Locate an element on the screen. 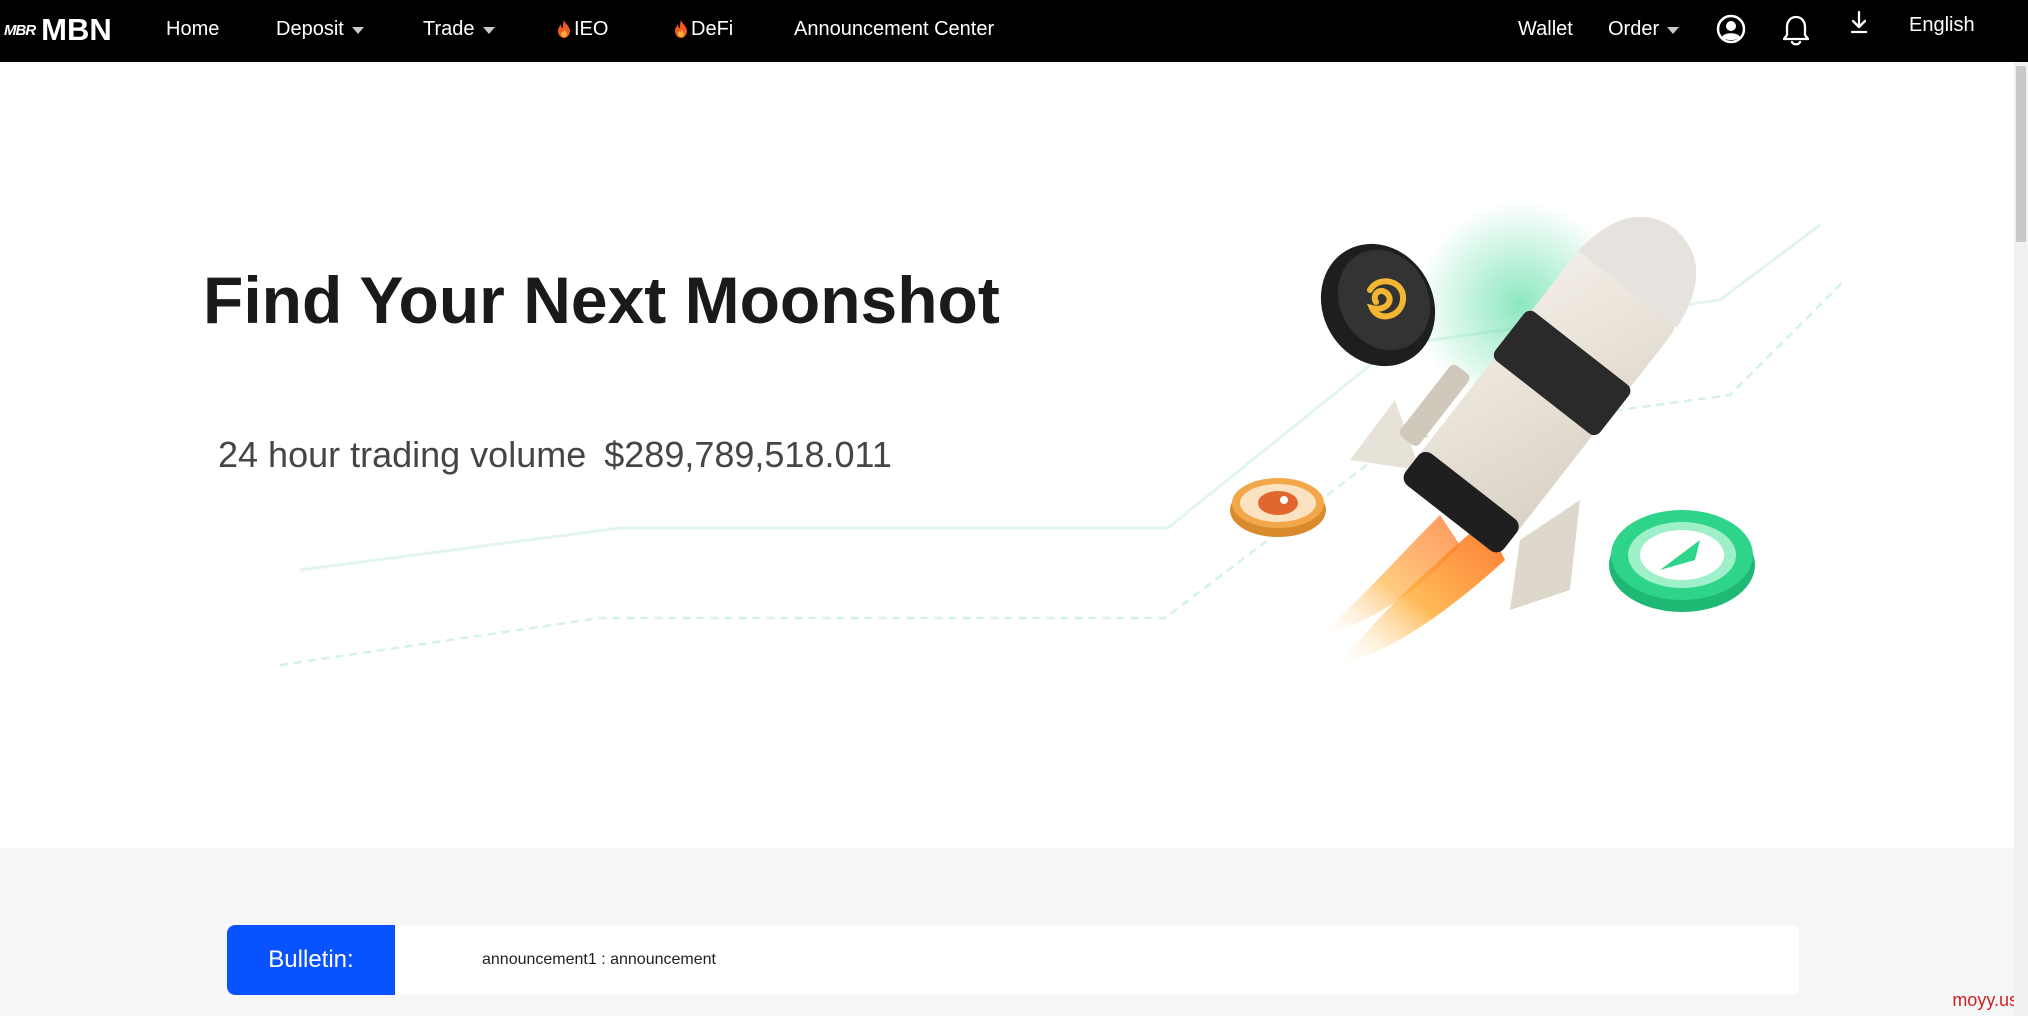 Image resolution: width=2028 pixels, height=1016 pixels. brand-name: MBN is located at coordinates (76, 29).